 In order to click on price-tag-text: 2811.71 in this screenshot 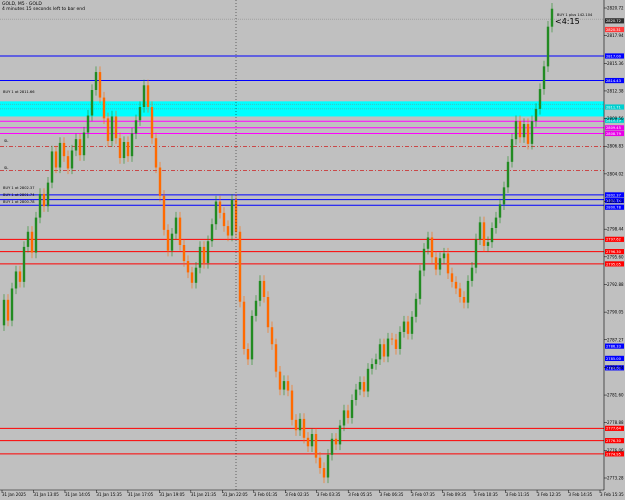, I will do `click(613, 107)`.